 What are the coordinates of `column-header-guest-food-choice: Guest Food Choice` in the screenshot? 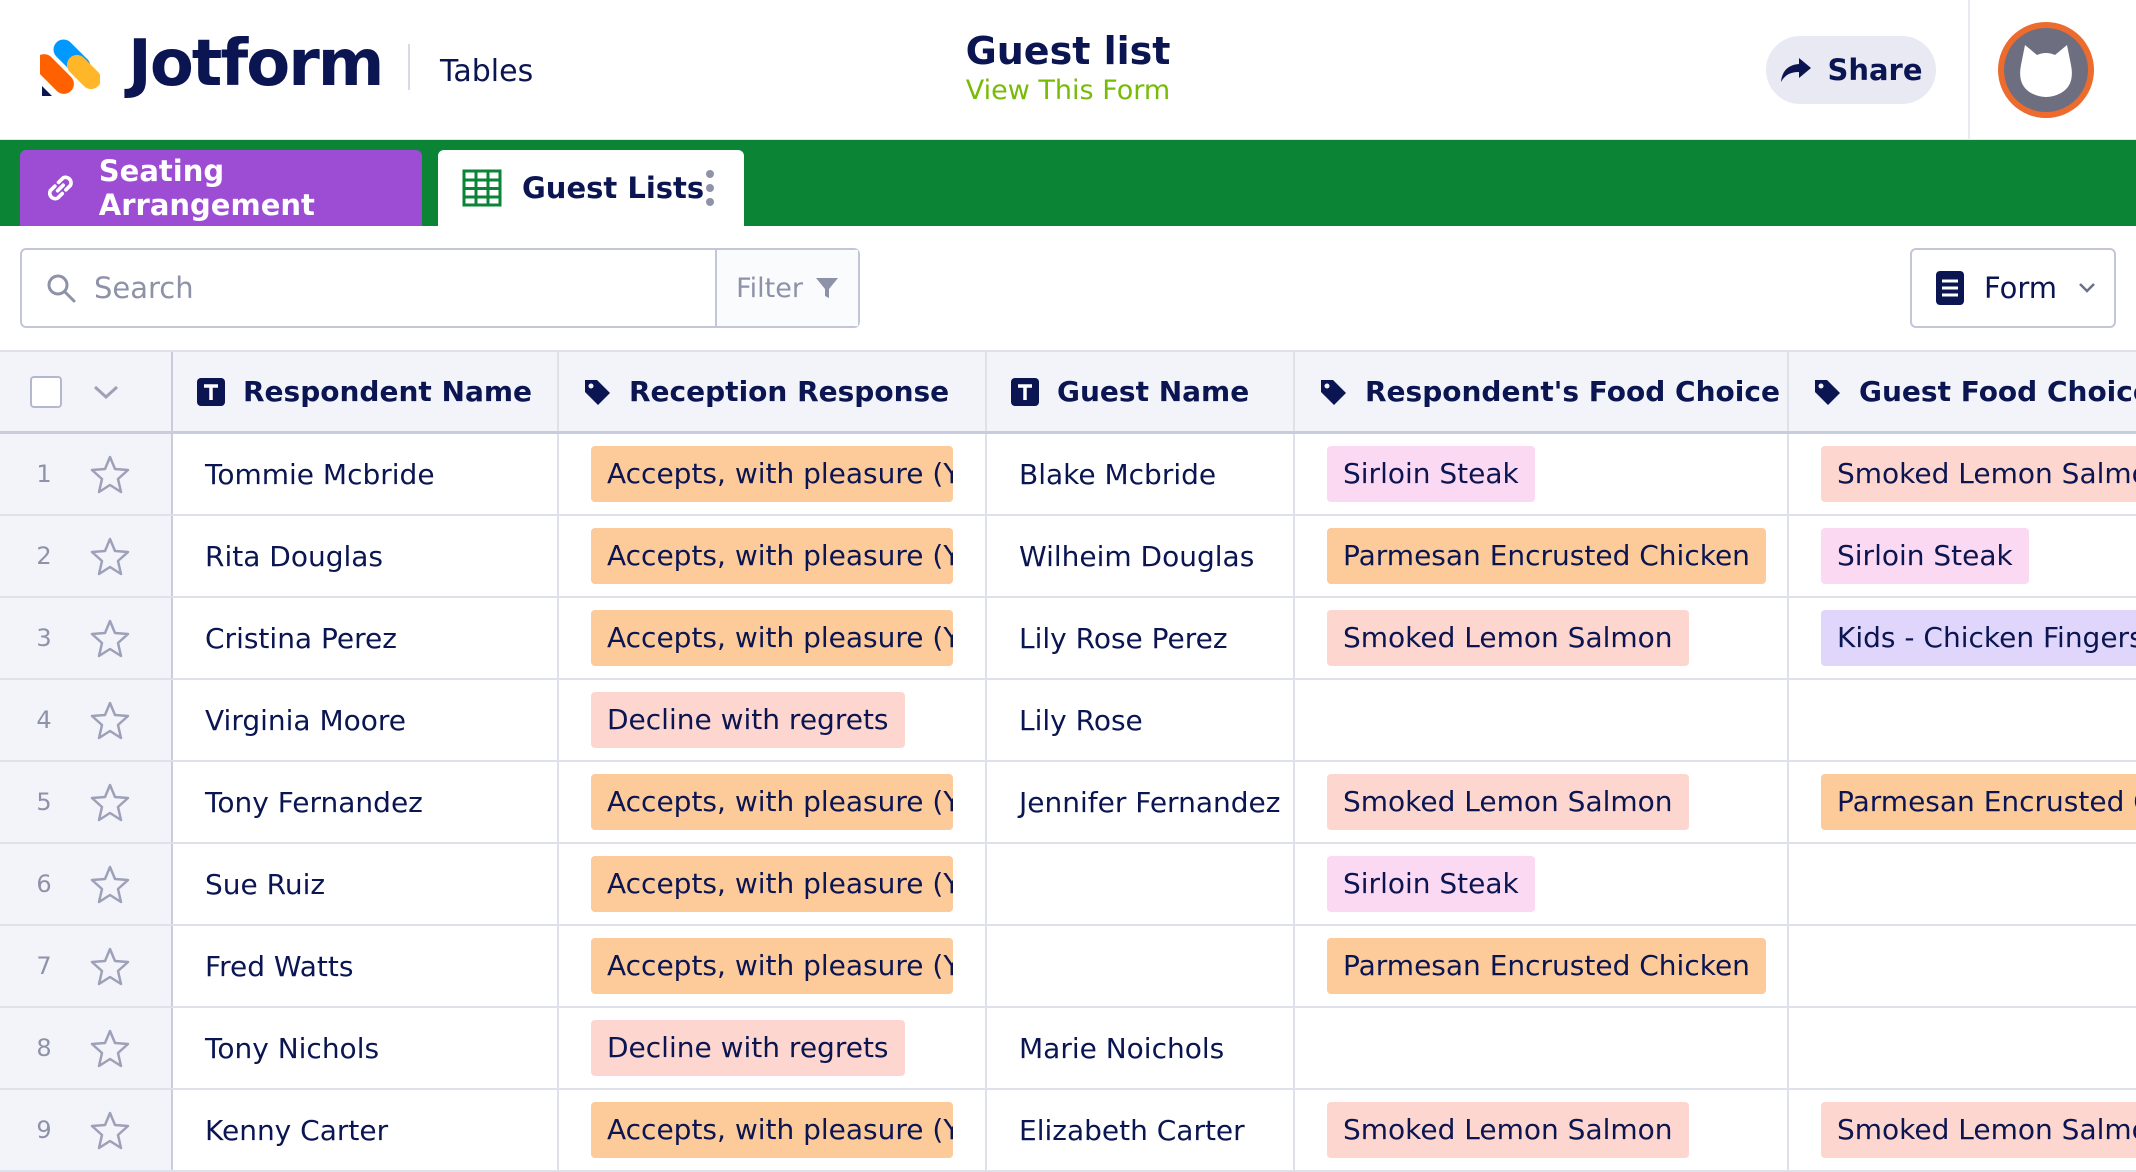 It's located at (1962, 391).